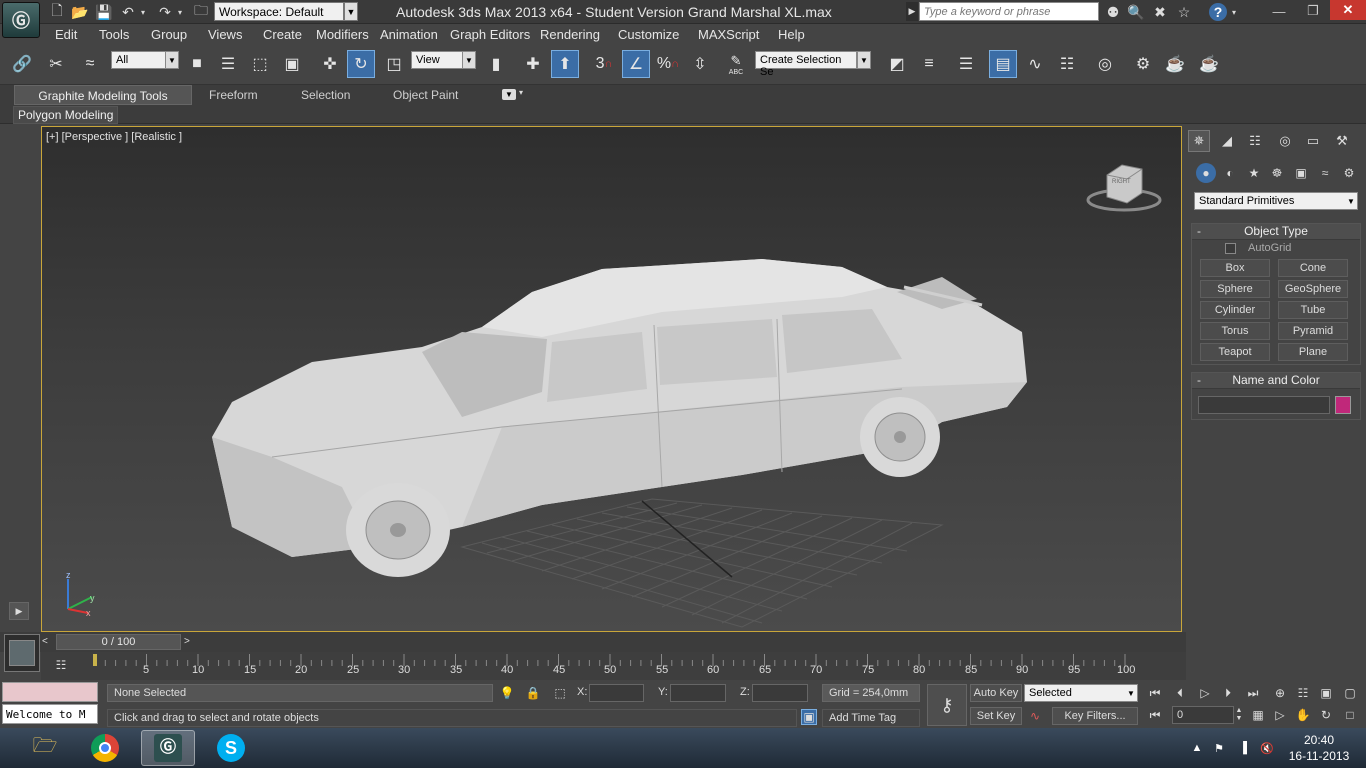  Describe the element at coordinates (1343, 405) in the screenshot. I see `object-color-swatch` at that location.